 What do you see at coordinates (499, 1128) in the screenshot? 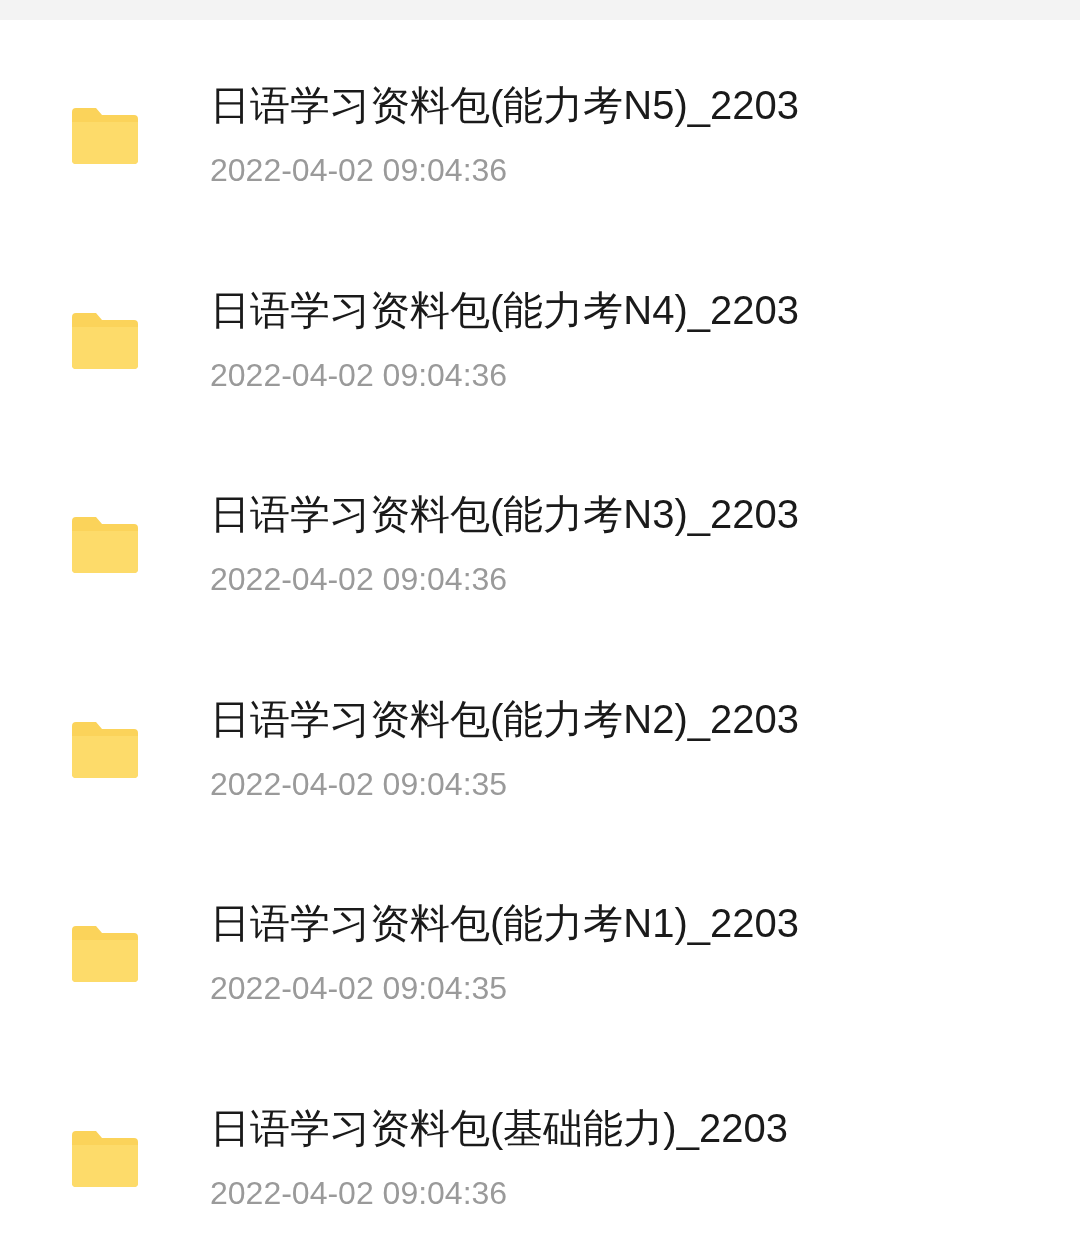
I see `folder-name: 日语学习资料包(基础能力)_2203` at bounding box center [499, 1128].